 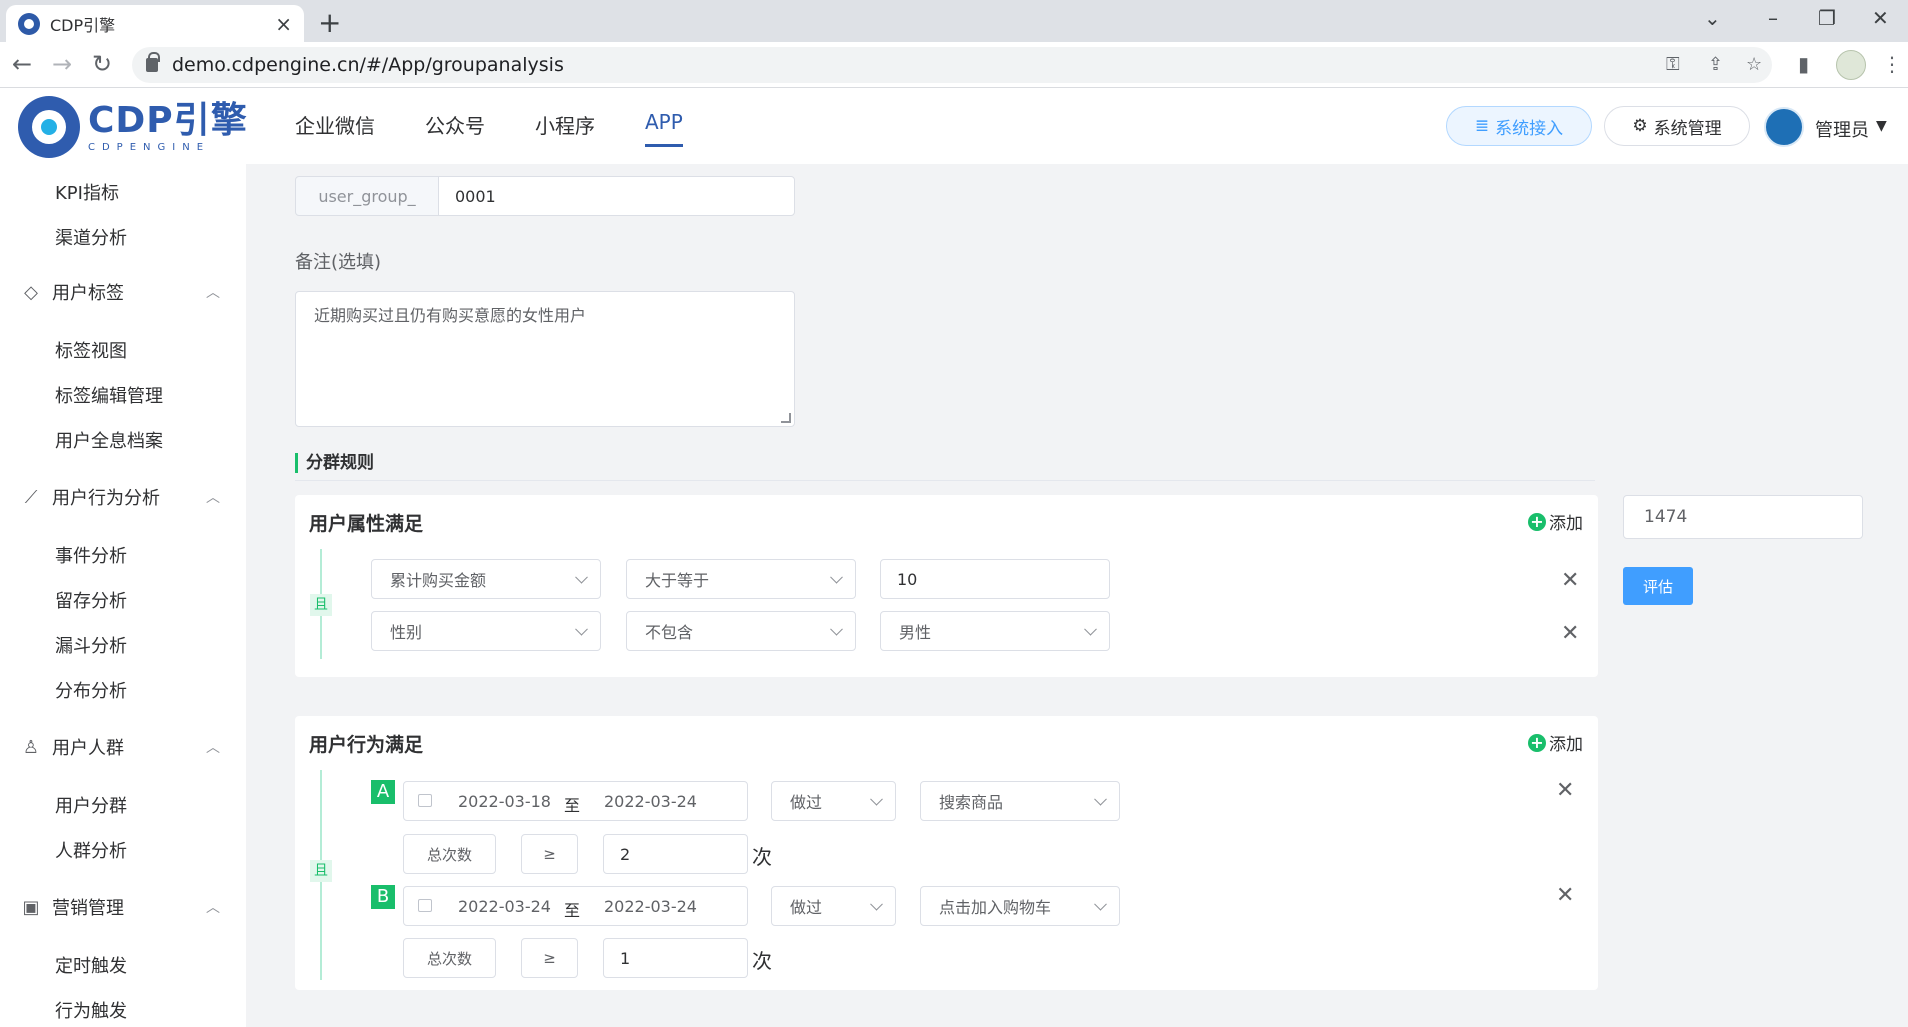 What do you see at coordinates (22, 64) in the screenshot?
I see `back-icon: ←` at bounding box center [22, 64].